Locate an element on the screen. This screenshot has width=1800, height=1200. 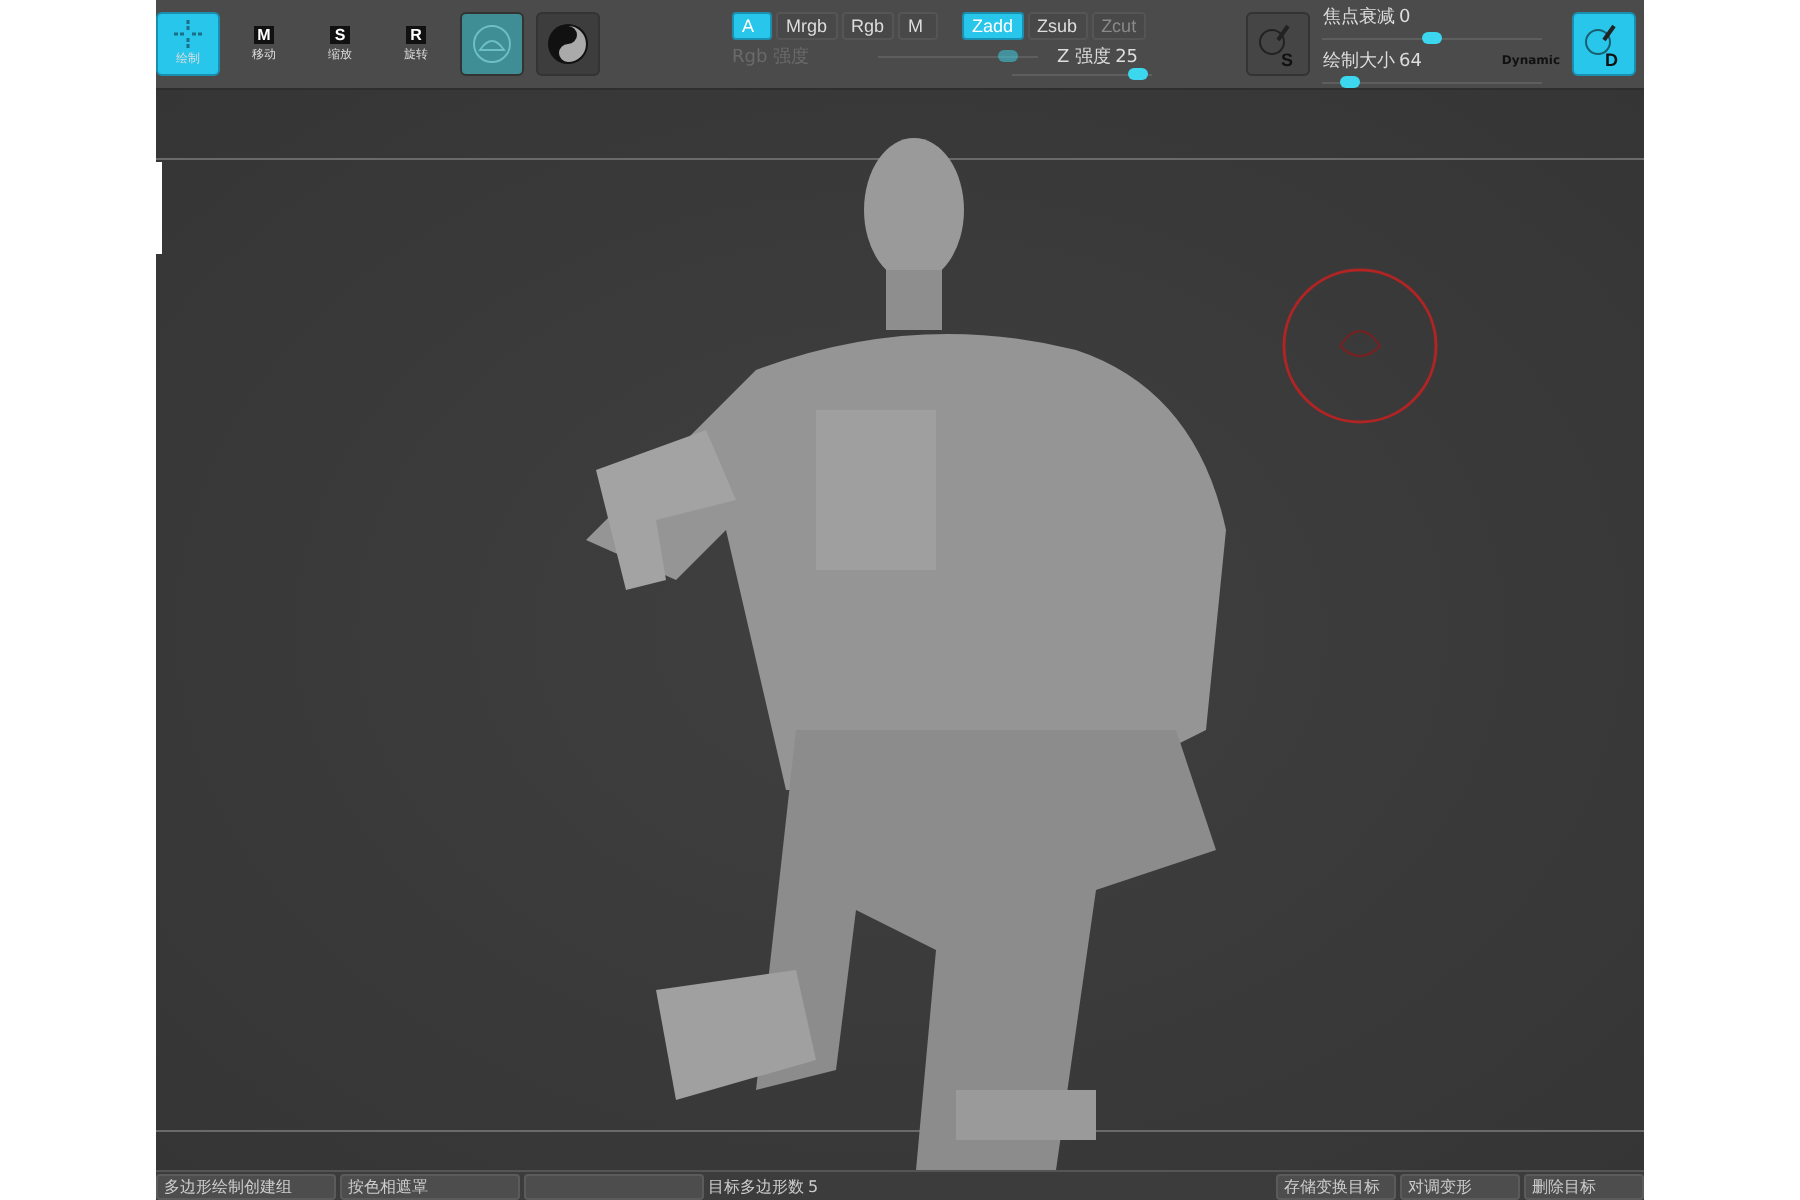
slider-value: 0 is located at coordinates (1404, 17).